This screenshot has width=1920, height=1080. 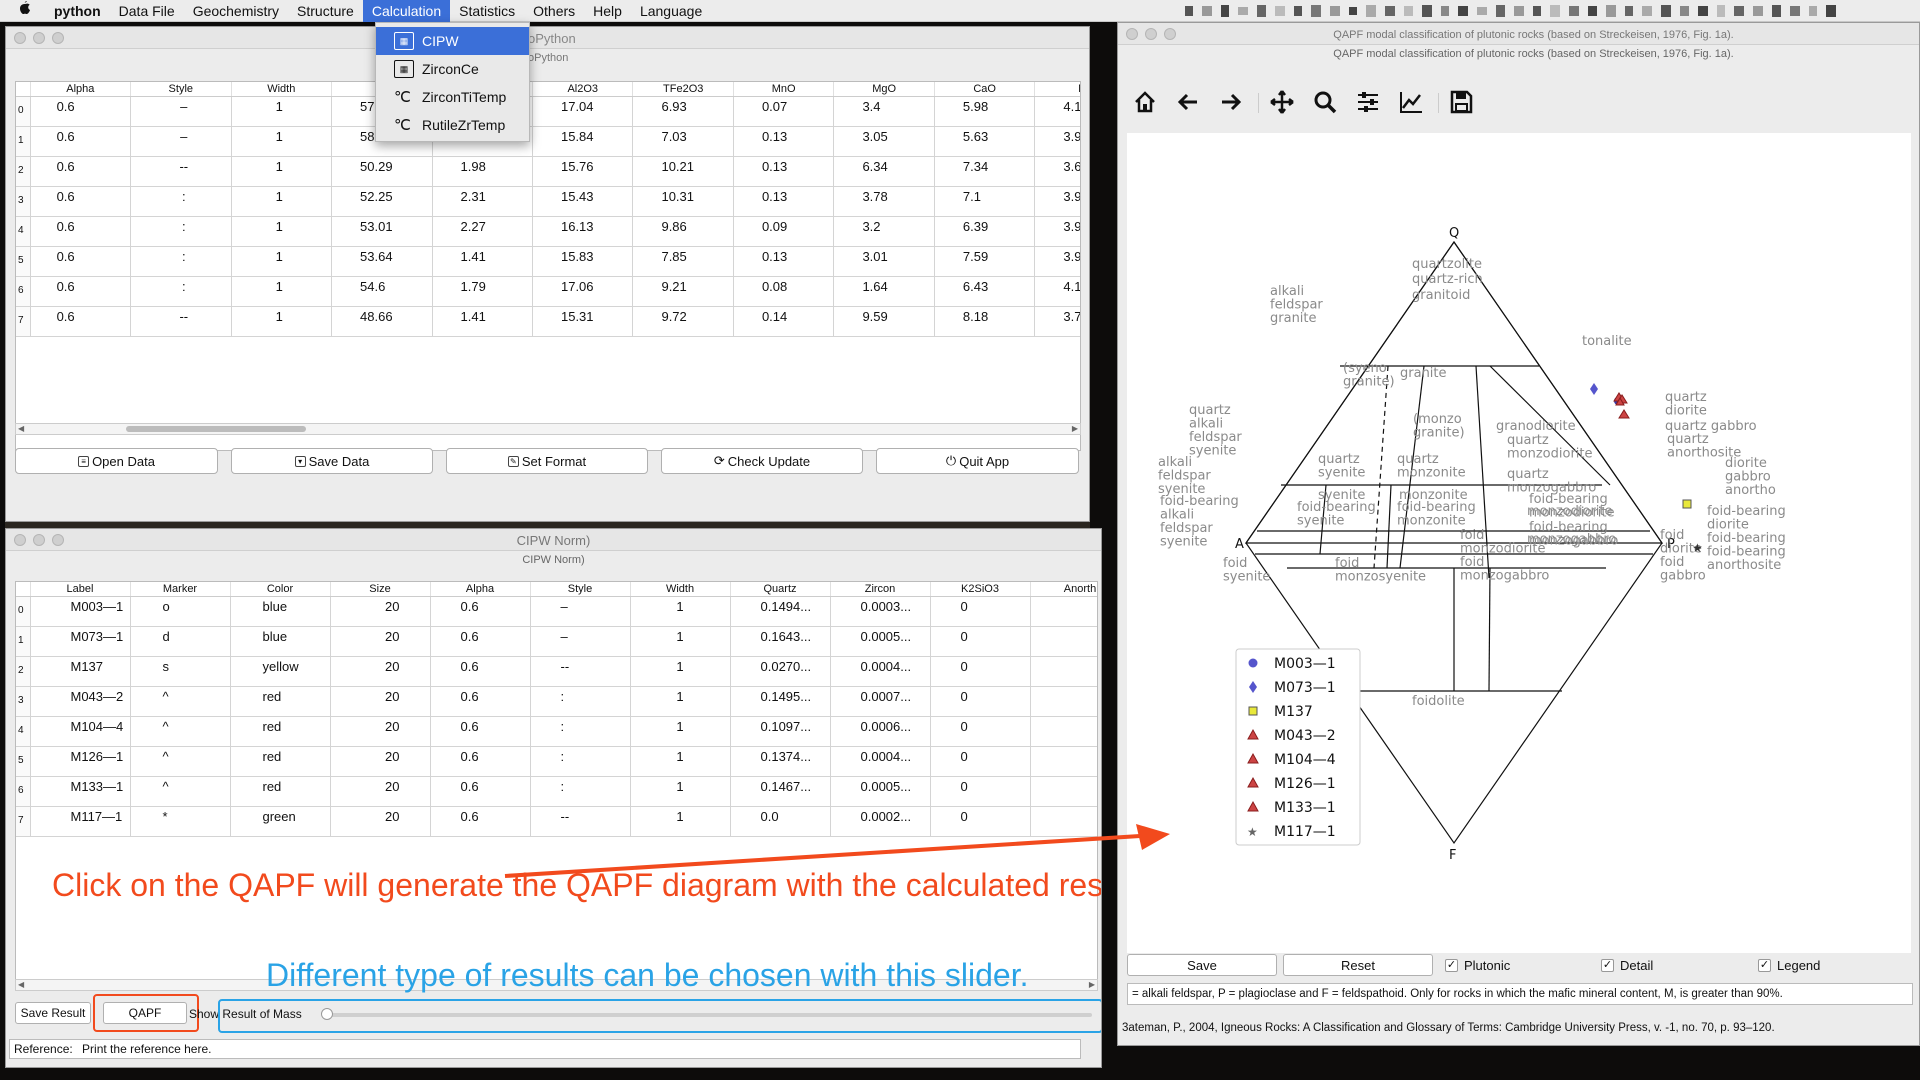 What do you see at coordinates (80, 821) in the screenshot?
I see `table-cell: M117—1` at bounding box center [80, 821].